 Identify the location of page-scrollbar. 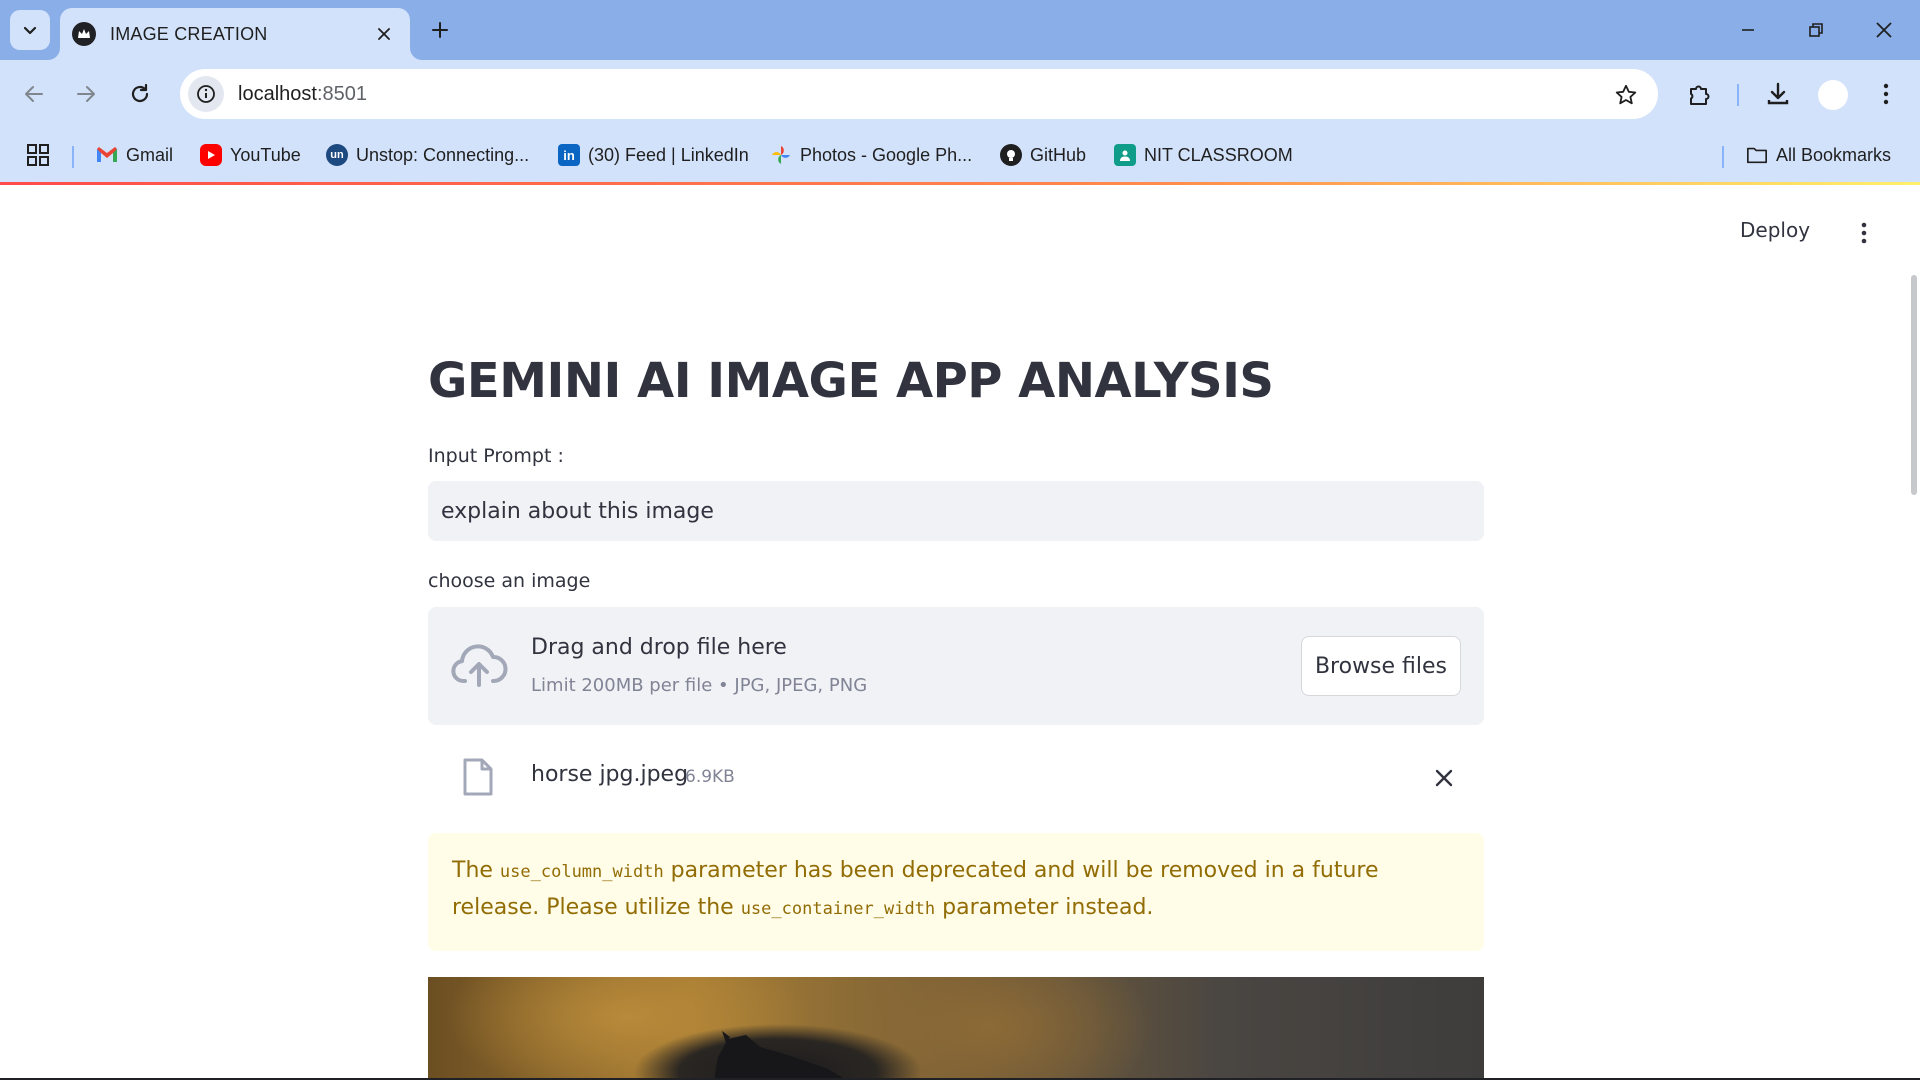
(1914, 385).